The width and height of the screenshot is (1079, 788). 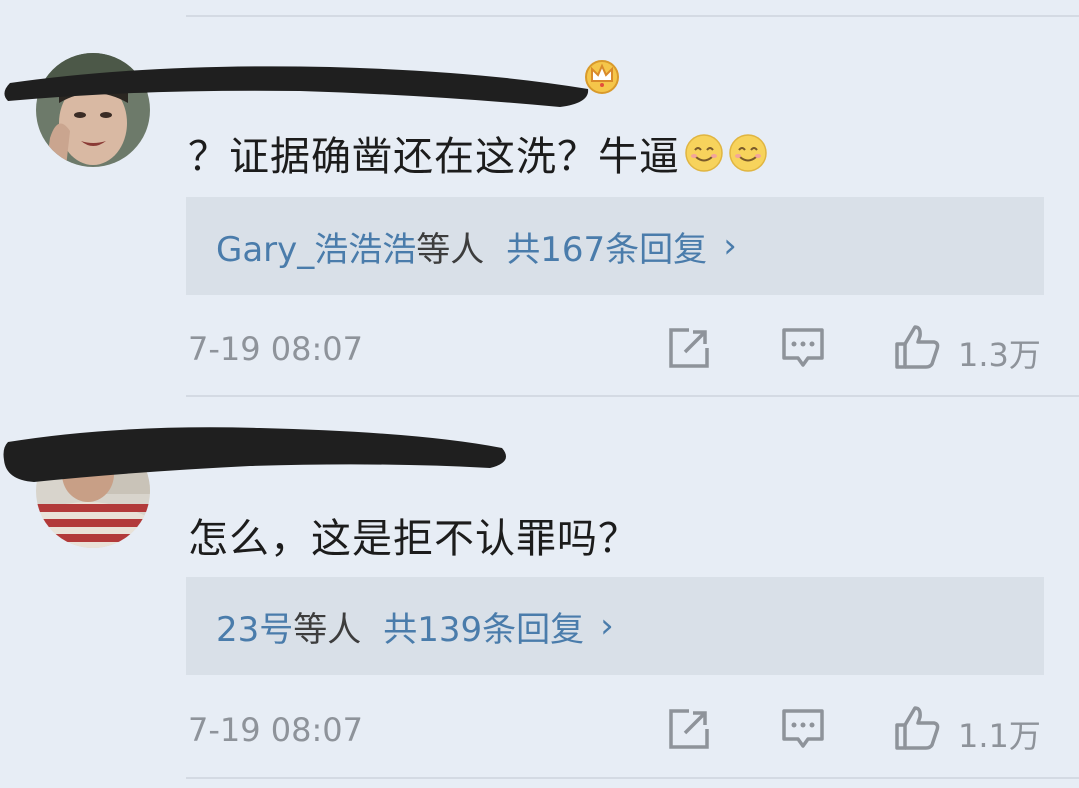 What do you see at coordinates (615, 626) in the screenshot?
I see `reply-summary: 23号 等人 共139条回复 ›` at bounding box center [615, 626].